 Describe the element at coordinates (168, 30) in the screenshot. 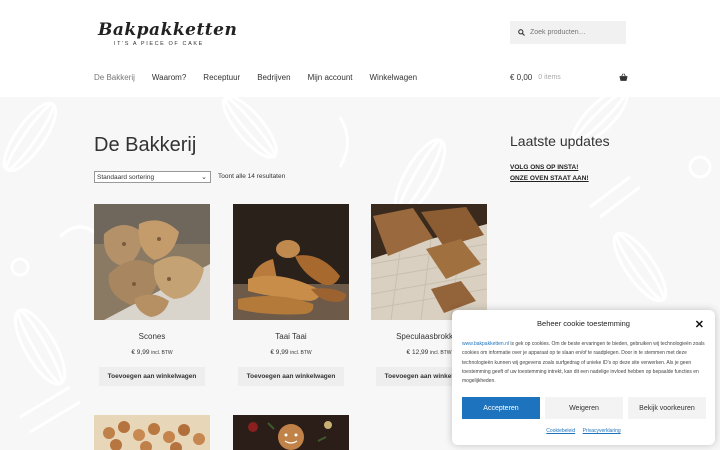

I see `logo-name: Bakpakketten` at that location.